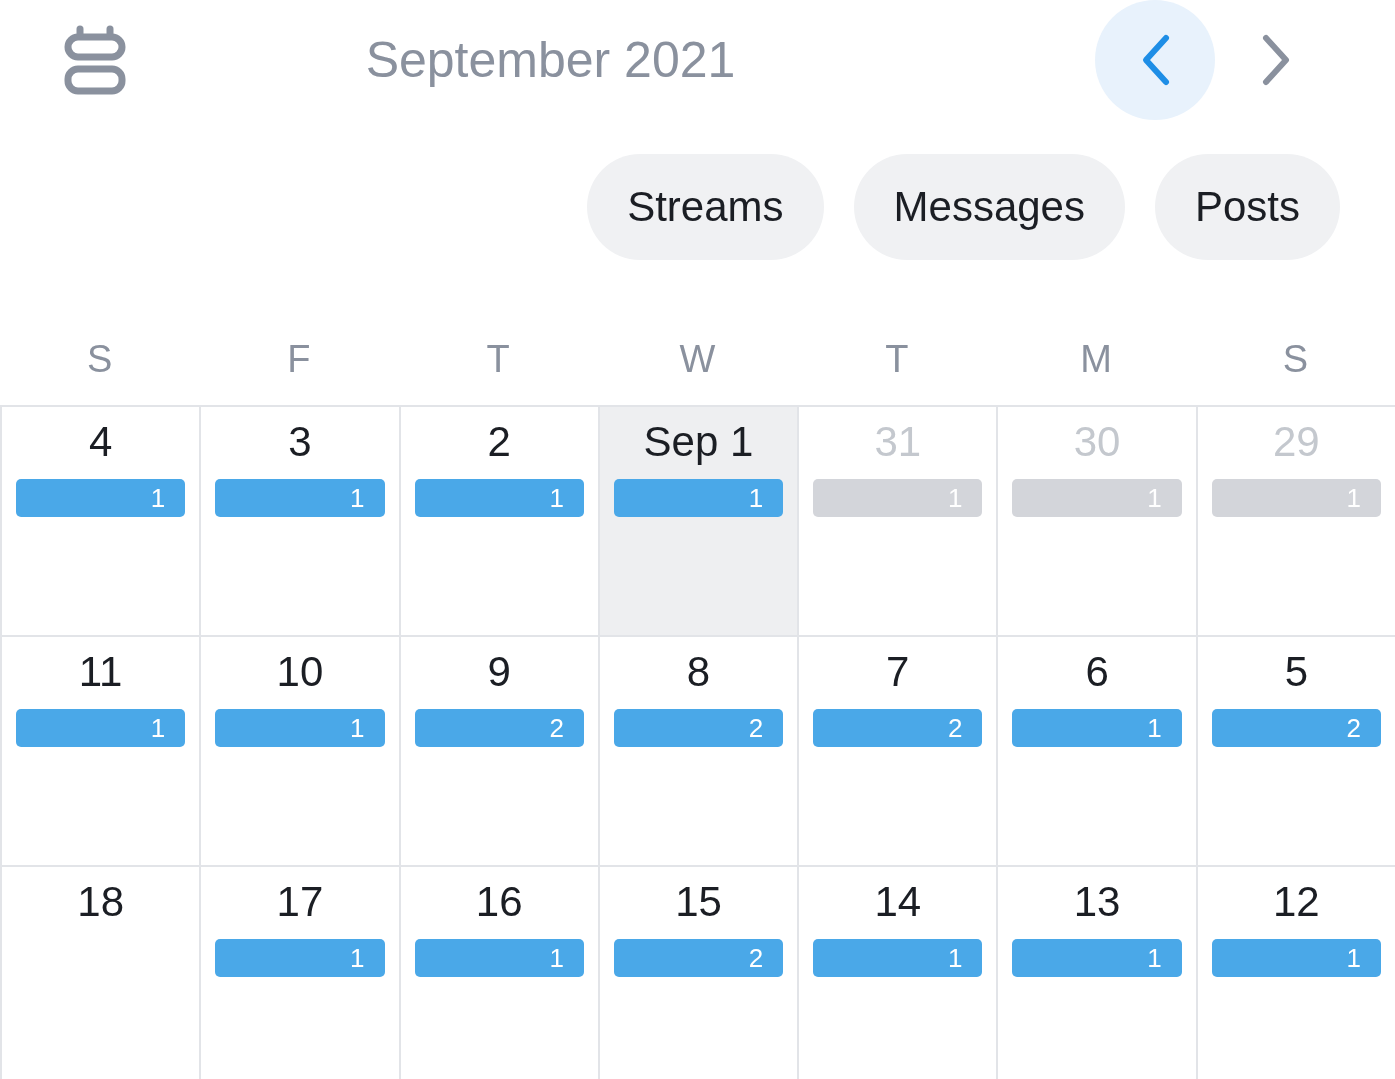  I want to click on day-cell: 3 1, so click(299, 522).